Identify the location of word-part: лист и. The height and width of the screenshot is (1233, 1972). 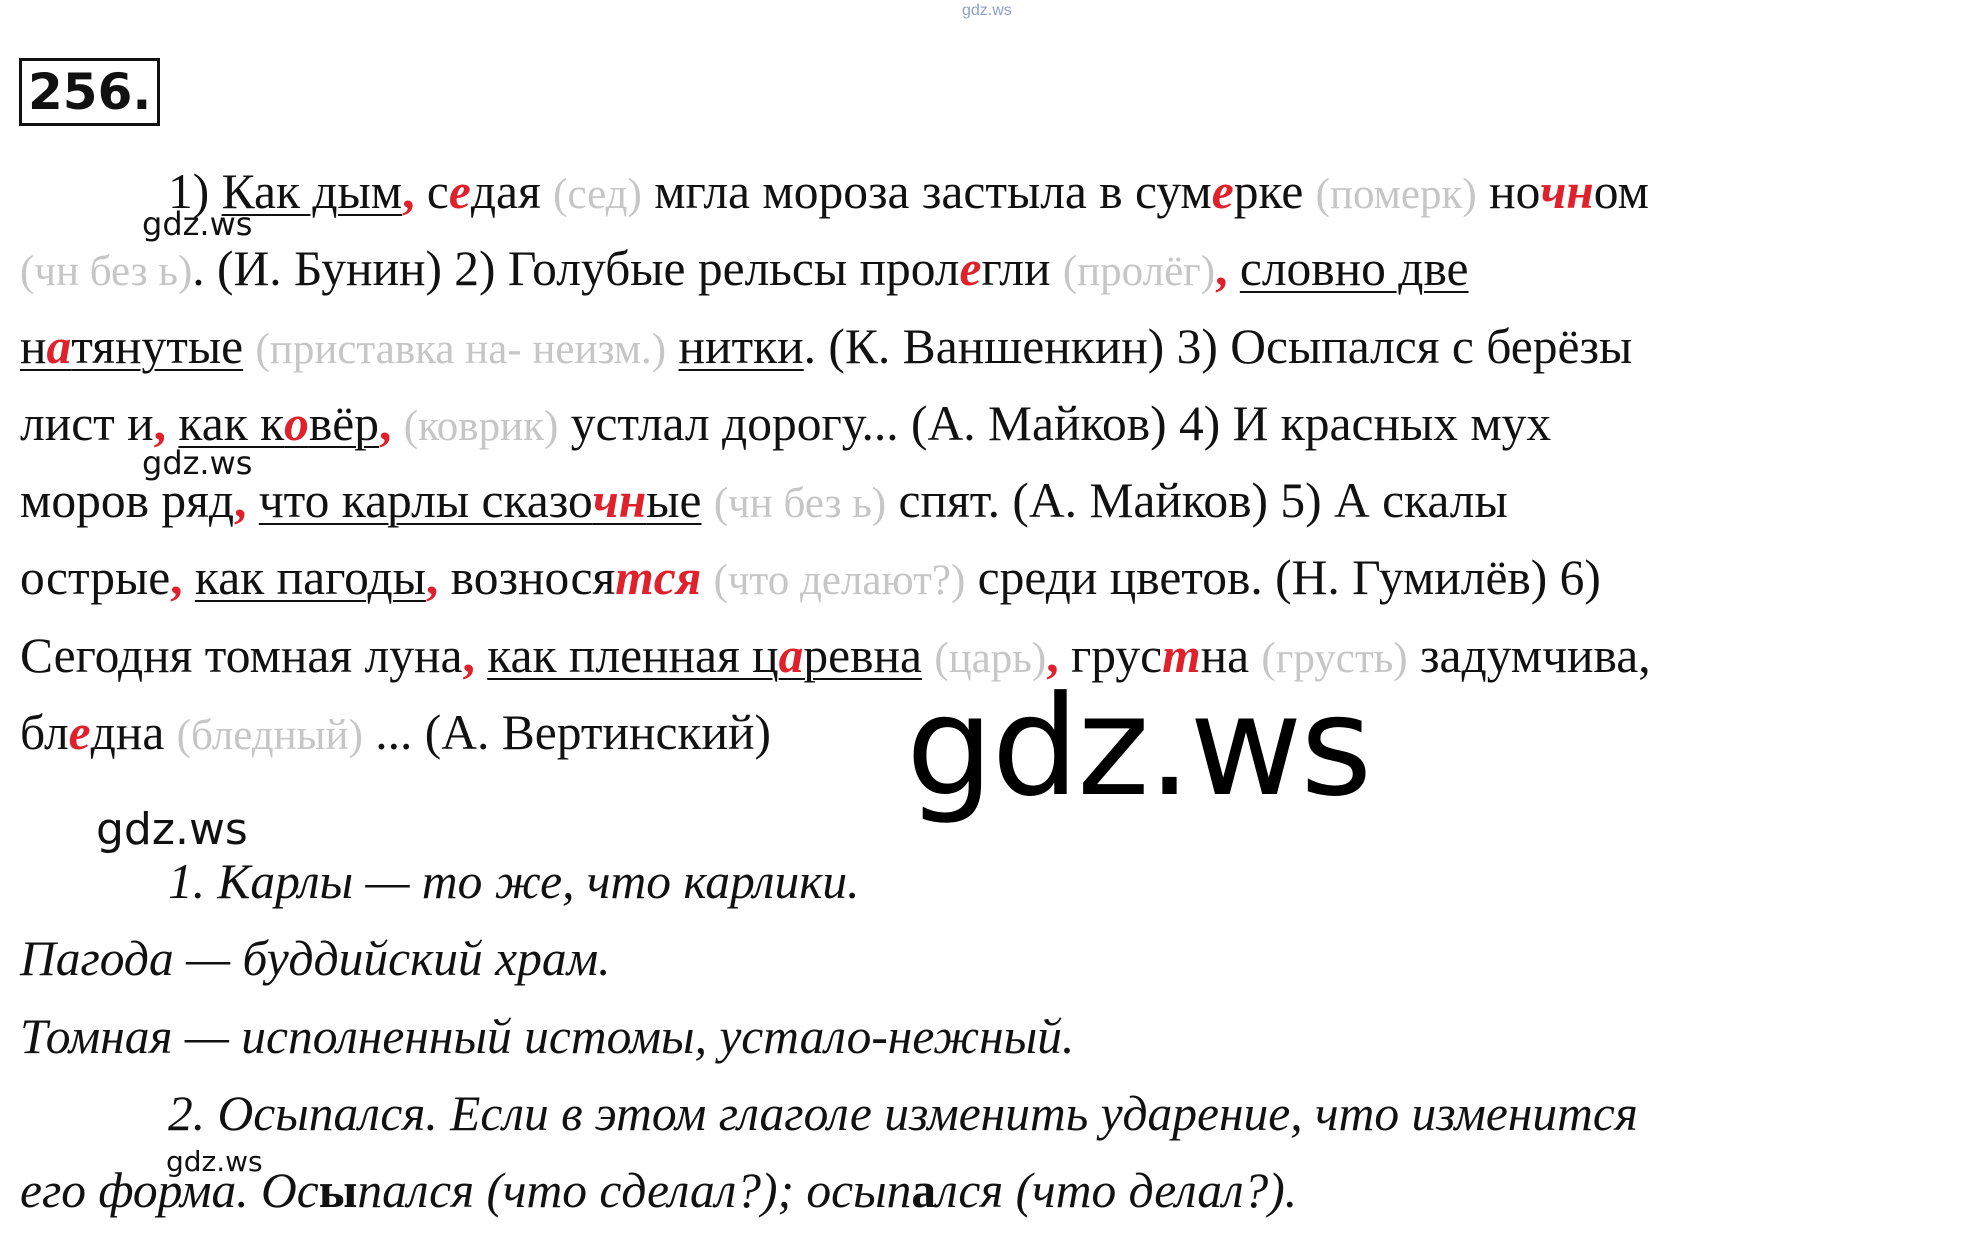
(87, 423).